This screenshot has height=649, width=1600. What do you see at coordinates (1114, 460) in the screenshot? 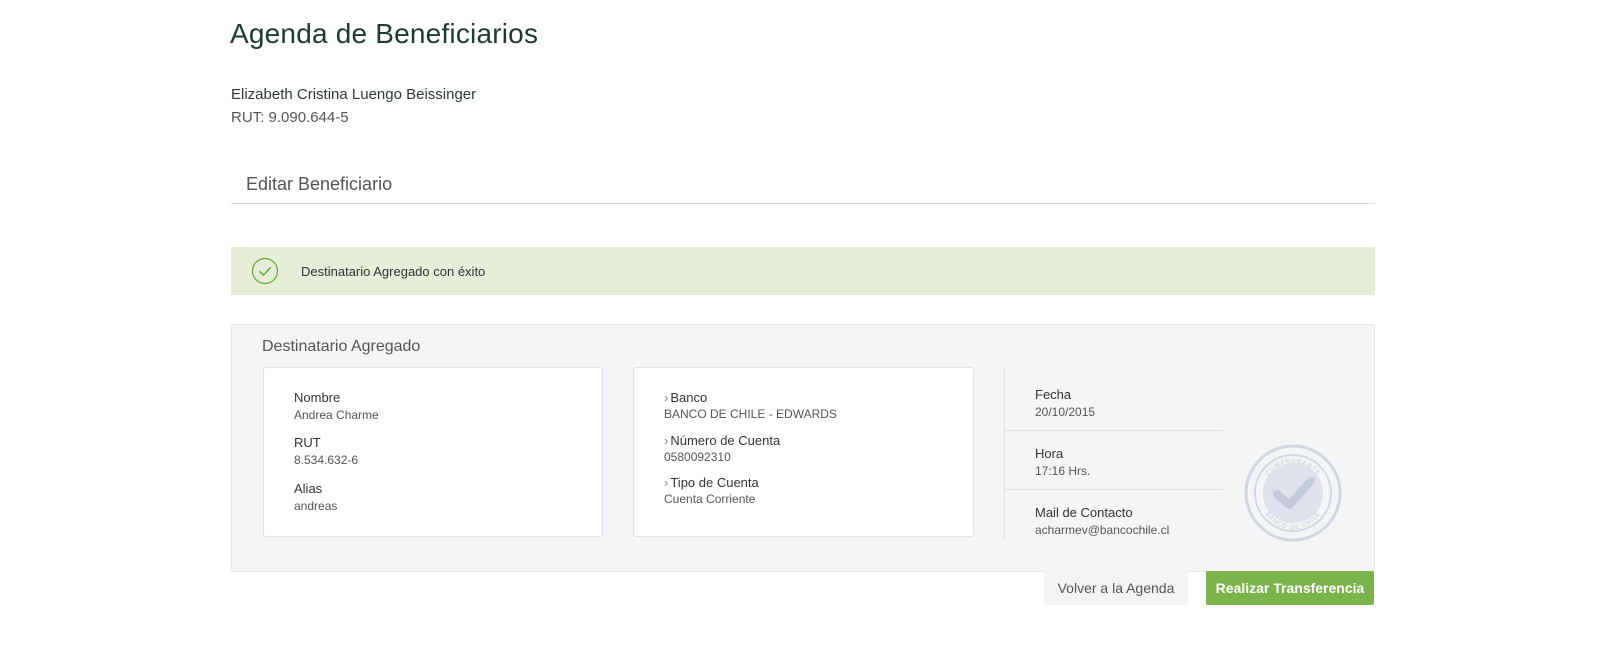
I see `time-row: Hora 17:16 Hrs.` at bounding box center [1114, 460].